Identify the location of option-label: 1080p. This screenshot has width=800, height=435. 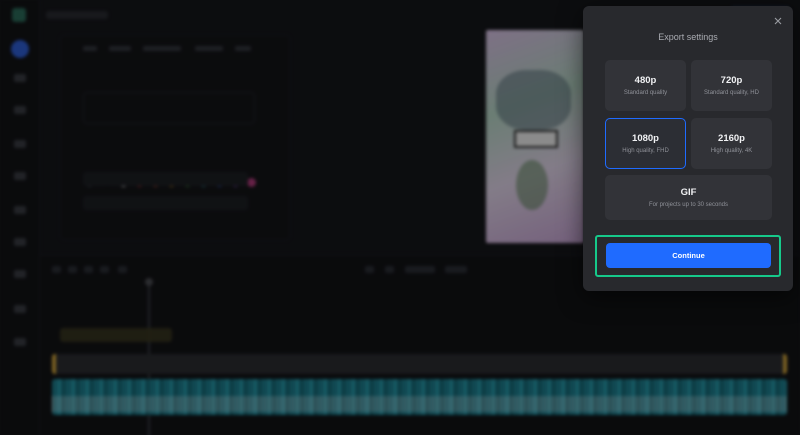
(645, 138).